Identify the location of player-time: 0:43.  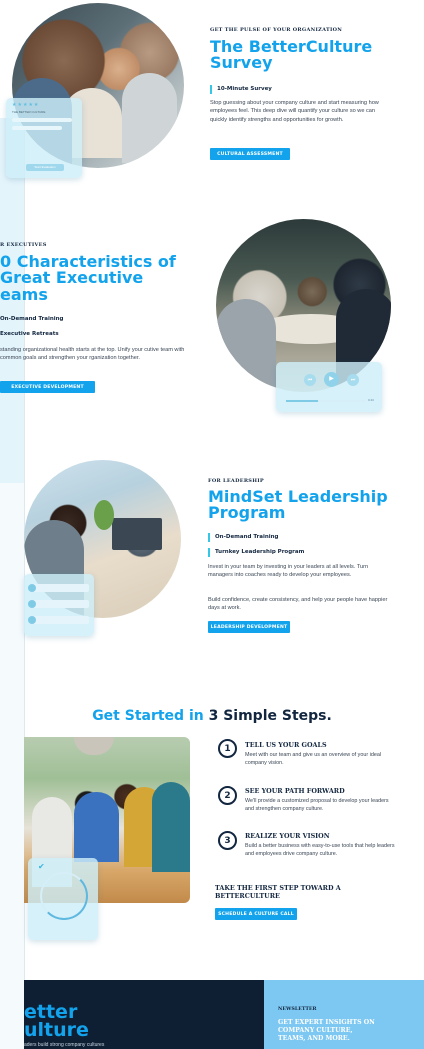
(371, 400).